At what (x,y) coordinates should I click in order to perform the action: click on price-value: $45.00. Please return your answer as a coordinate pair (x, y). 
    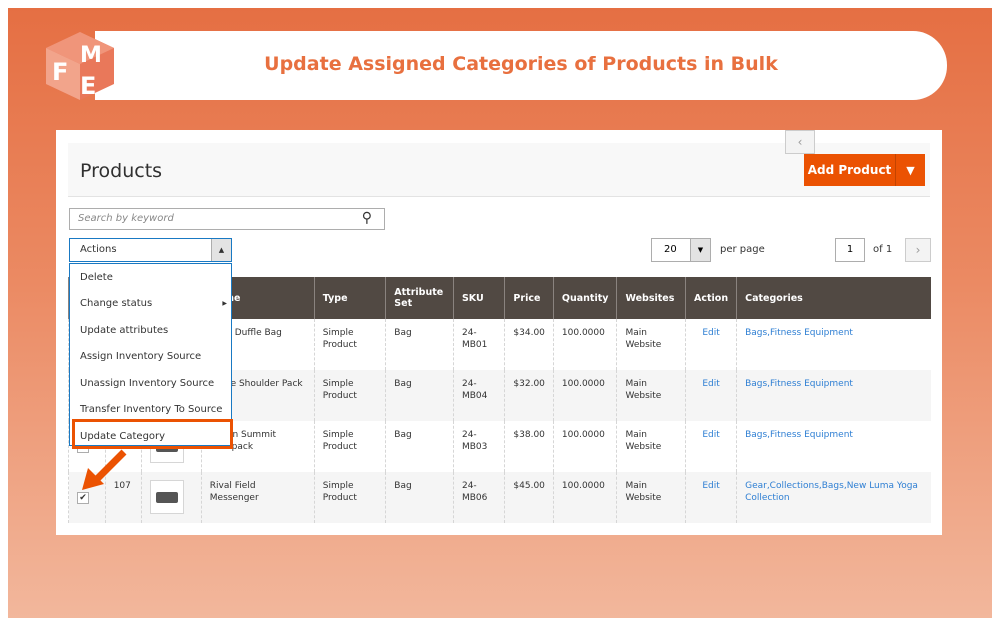
    Looking at the image, I should click on (529, 486).